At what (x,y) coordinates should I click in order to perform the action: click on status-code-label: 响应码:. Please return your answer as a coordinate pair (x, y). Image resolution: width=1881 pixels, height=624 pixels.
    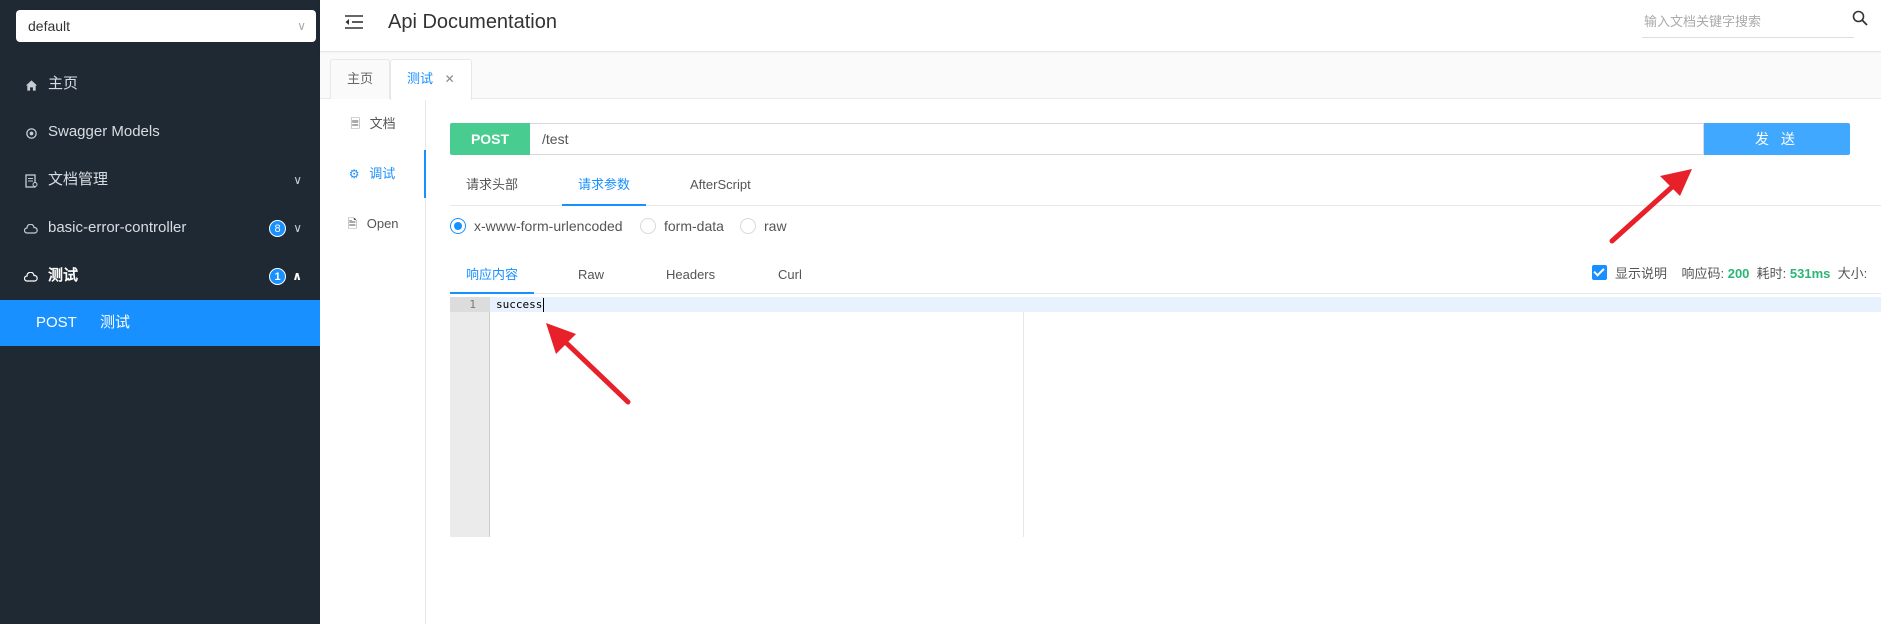
    Looking at the image, I should click on (1703, 273).